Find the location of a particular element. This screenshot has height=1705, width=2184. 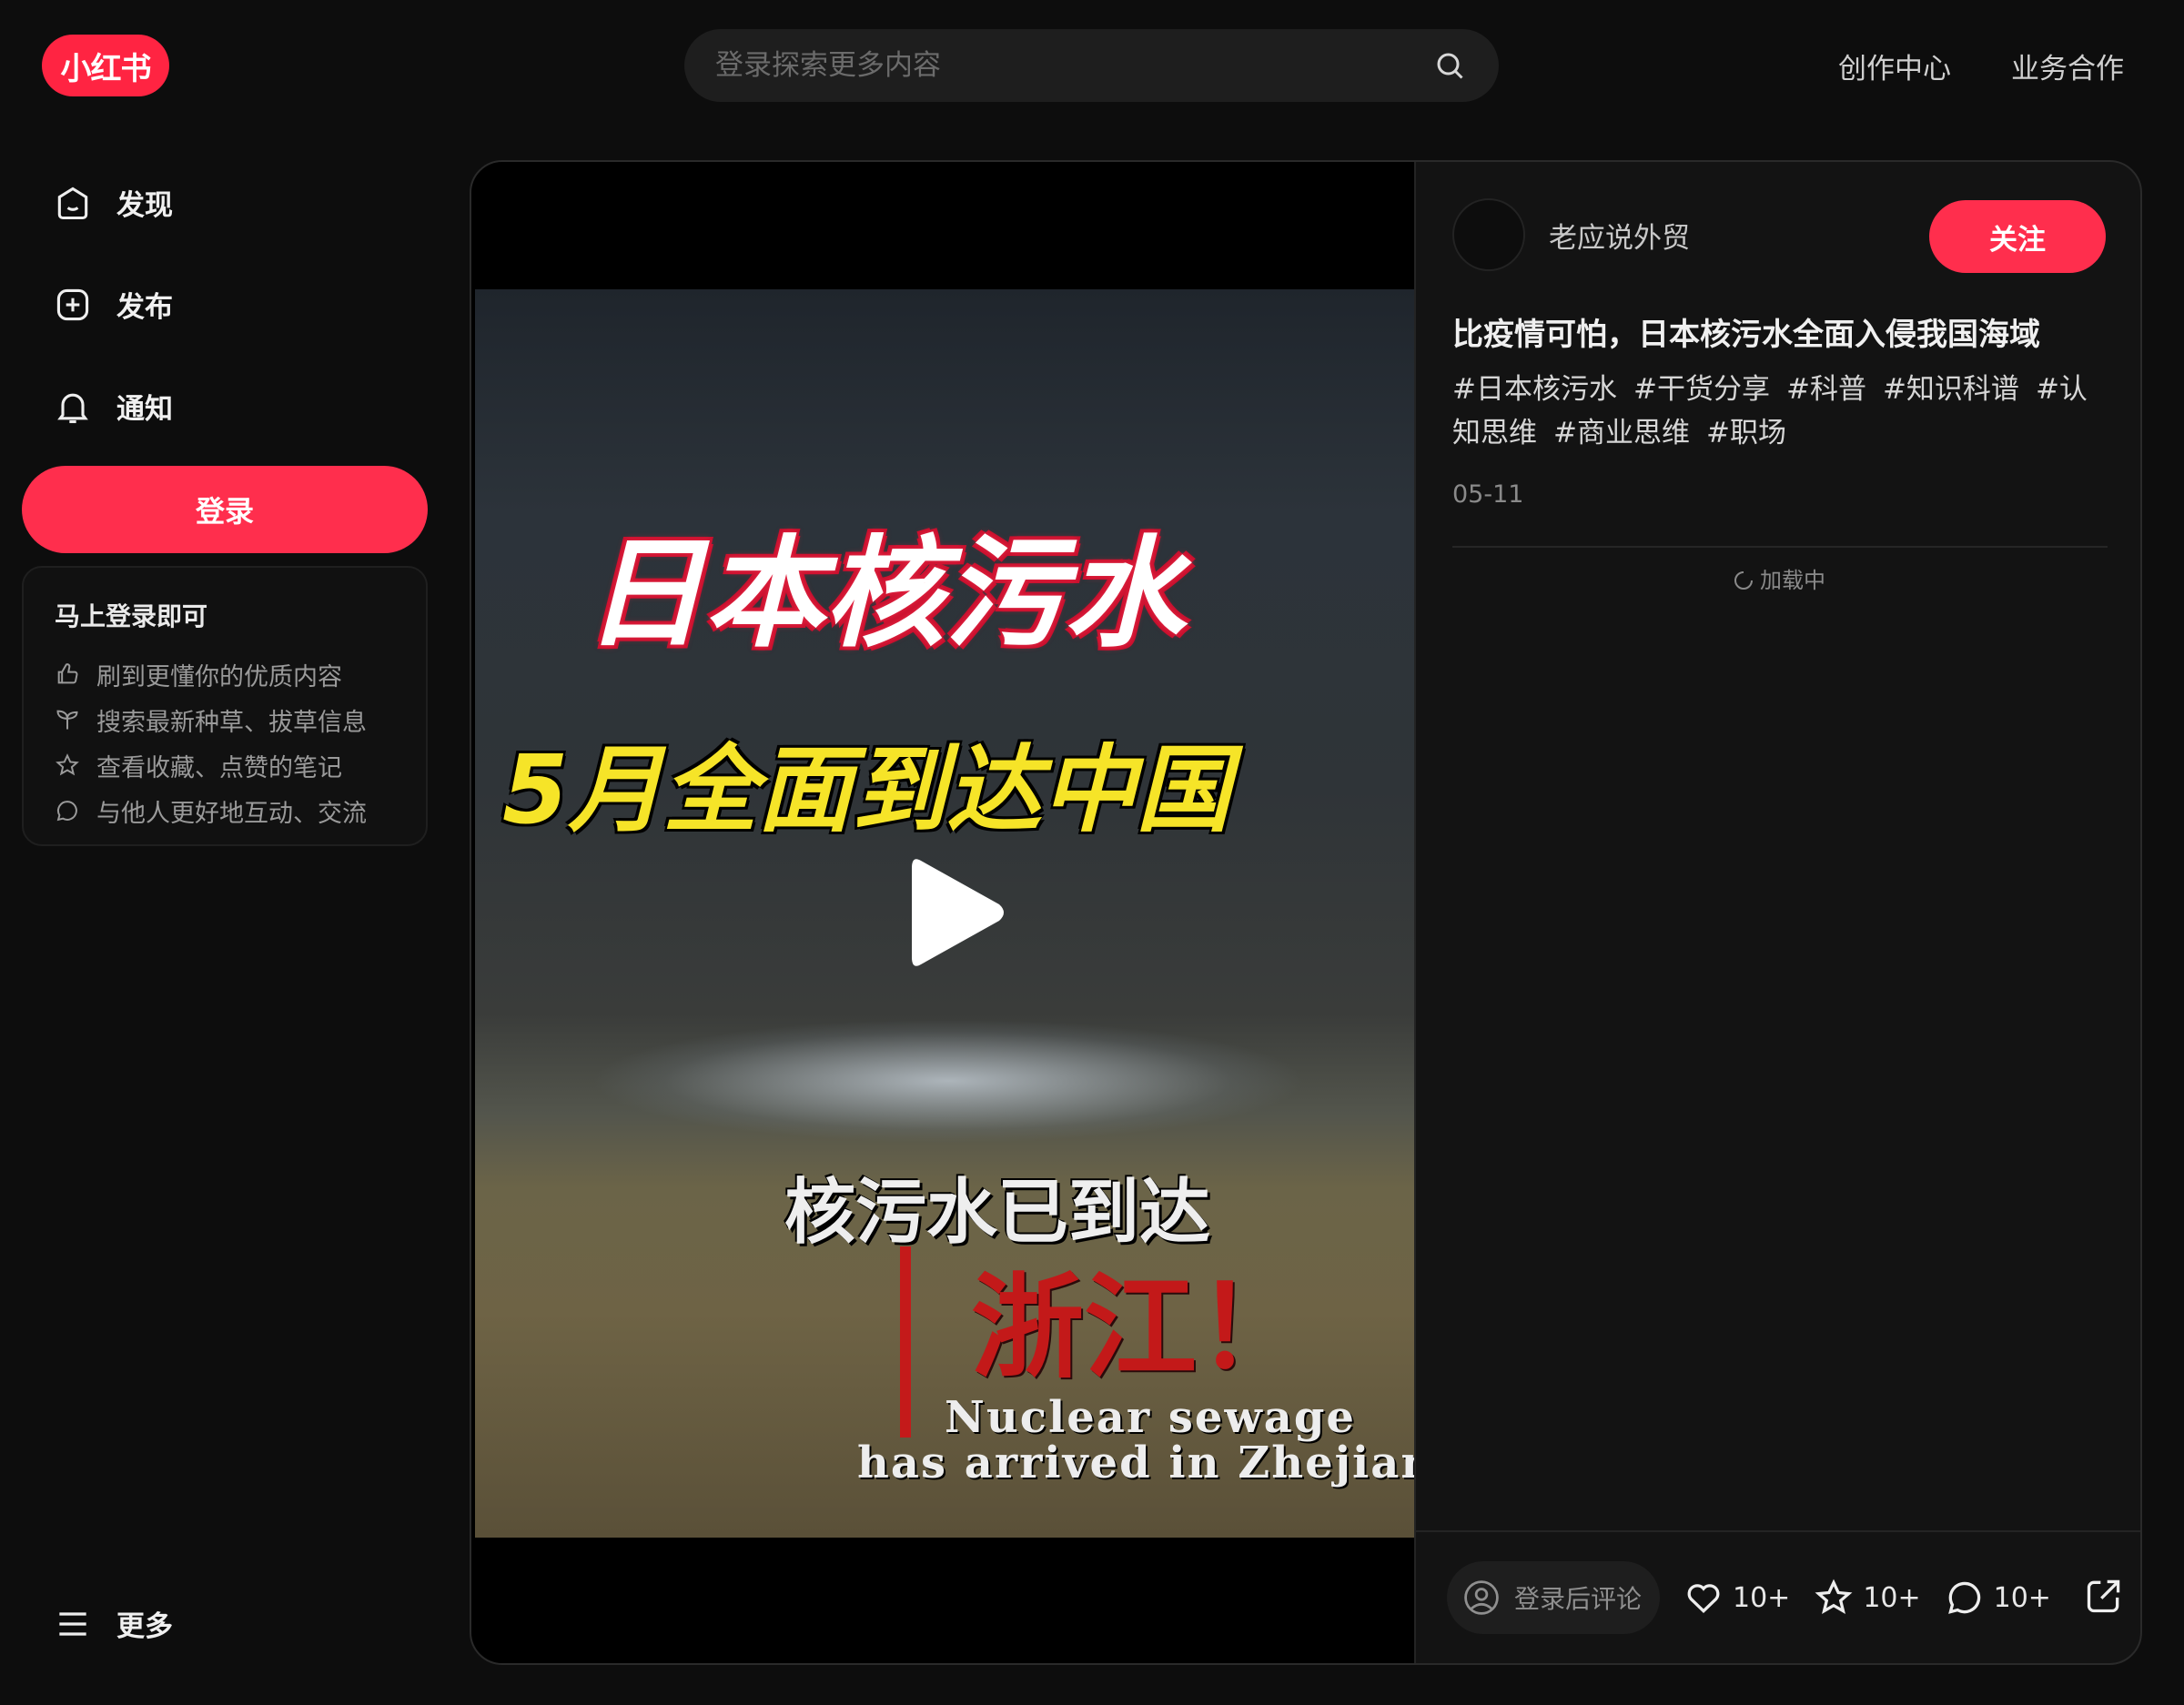

comment-button: 10+ is located at coordinates (1998, 1598).